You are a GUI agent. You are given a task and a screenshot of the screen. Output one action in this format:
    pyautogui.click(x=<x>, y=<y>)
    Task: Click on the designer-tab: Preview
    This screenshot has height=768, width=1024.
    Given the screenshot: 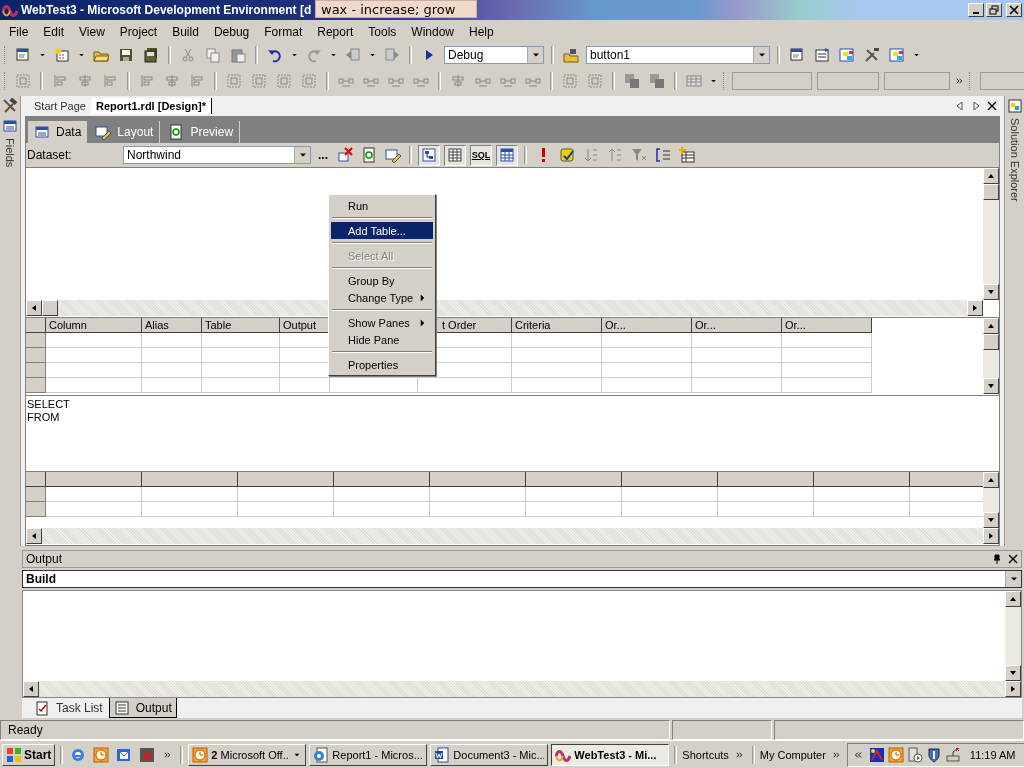 What is the action you would take?
    pyautogui.click(x=201, y=132)
    